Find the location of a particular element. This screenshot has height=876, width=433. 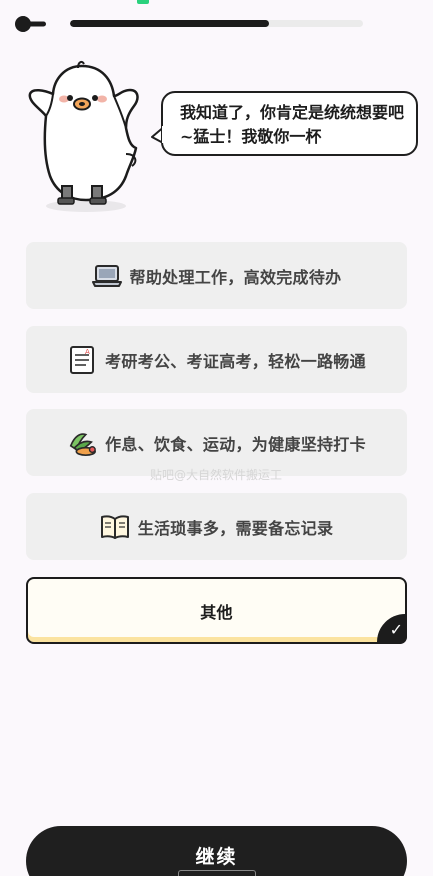

svg-text: A is located at coordinates (87, 352).